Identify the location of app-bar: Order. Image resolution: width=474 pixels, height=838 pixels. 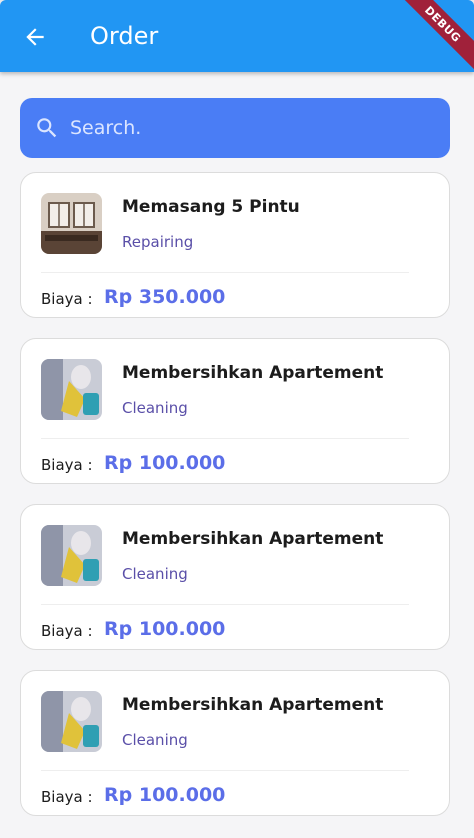
(237, 36).